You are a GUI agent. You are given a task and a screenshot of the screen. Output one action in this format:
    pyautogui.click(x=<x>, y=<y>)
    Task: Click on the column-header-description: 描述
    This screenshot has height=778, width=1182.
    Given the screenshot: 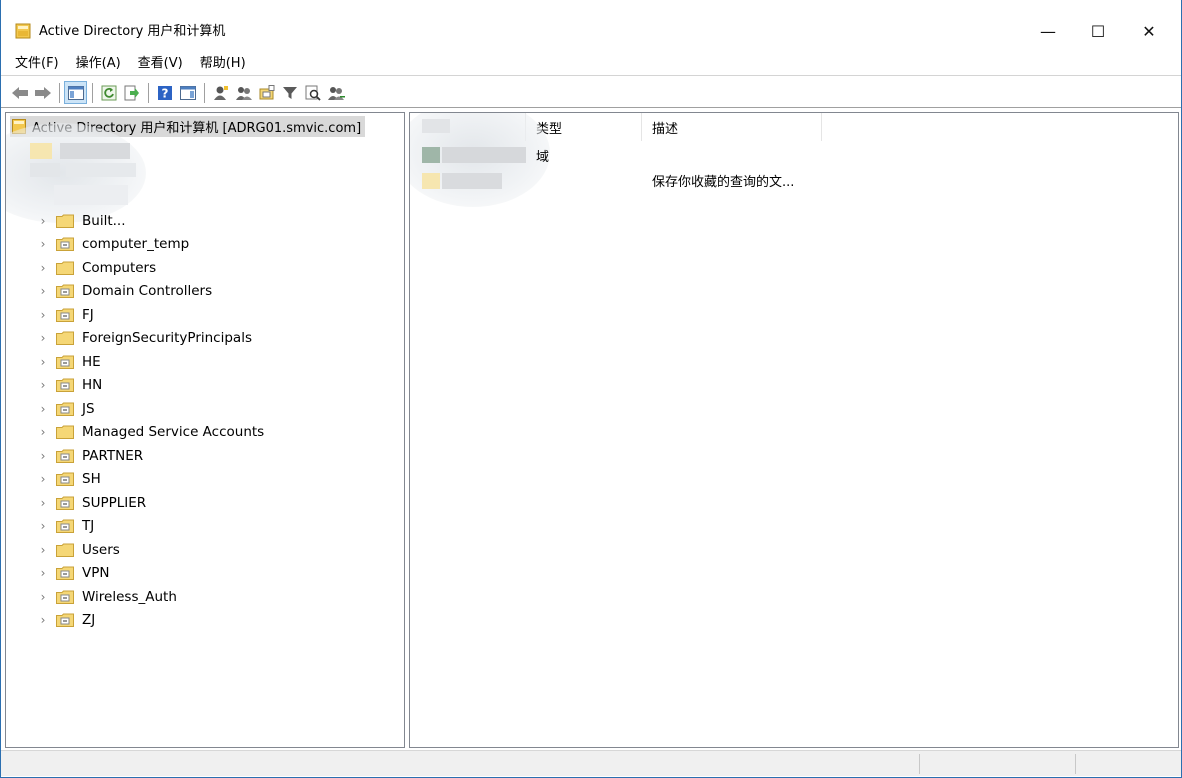 What is the action you would take?
    pyautogui.click(x=732, y=127)
    